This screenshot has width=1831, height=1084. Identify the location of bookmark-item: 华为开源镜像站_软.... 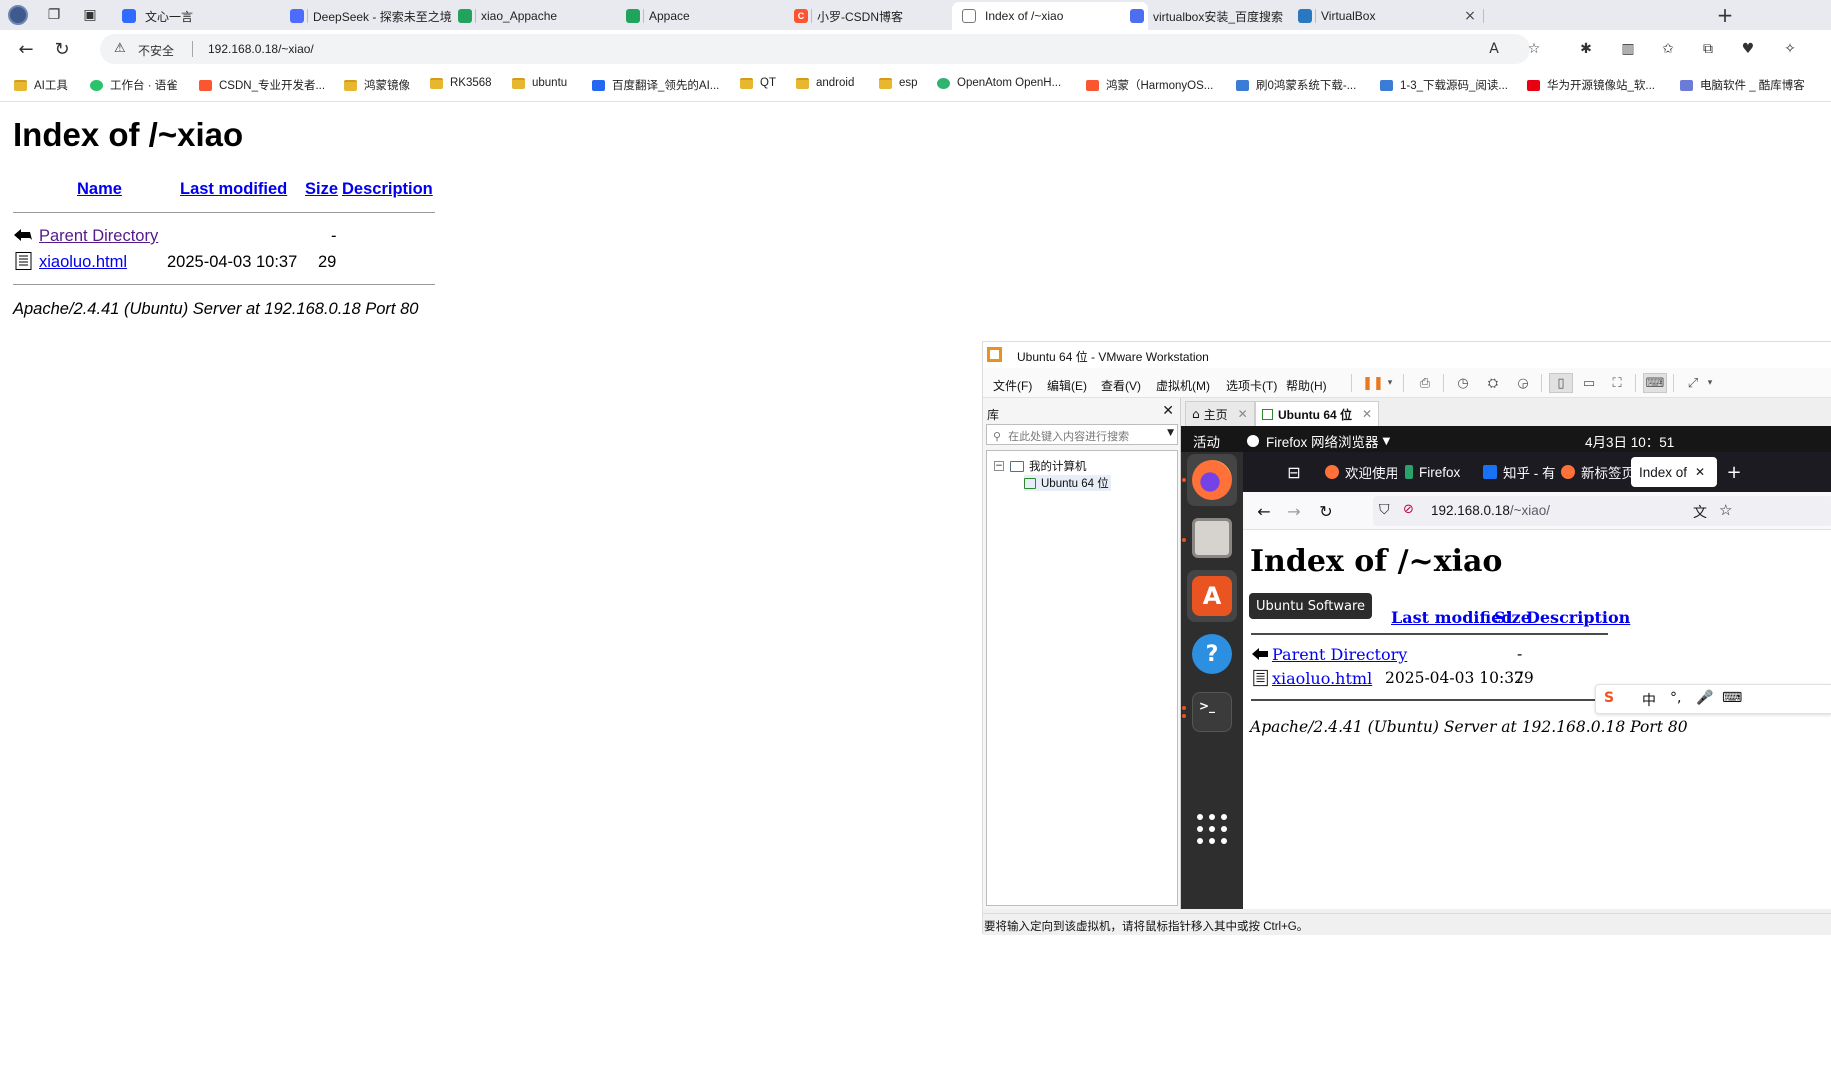
(1591, 85).